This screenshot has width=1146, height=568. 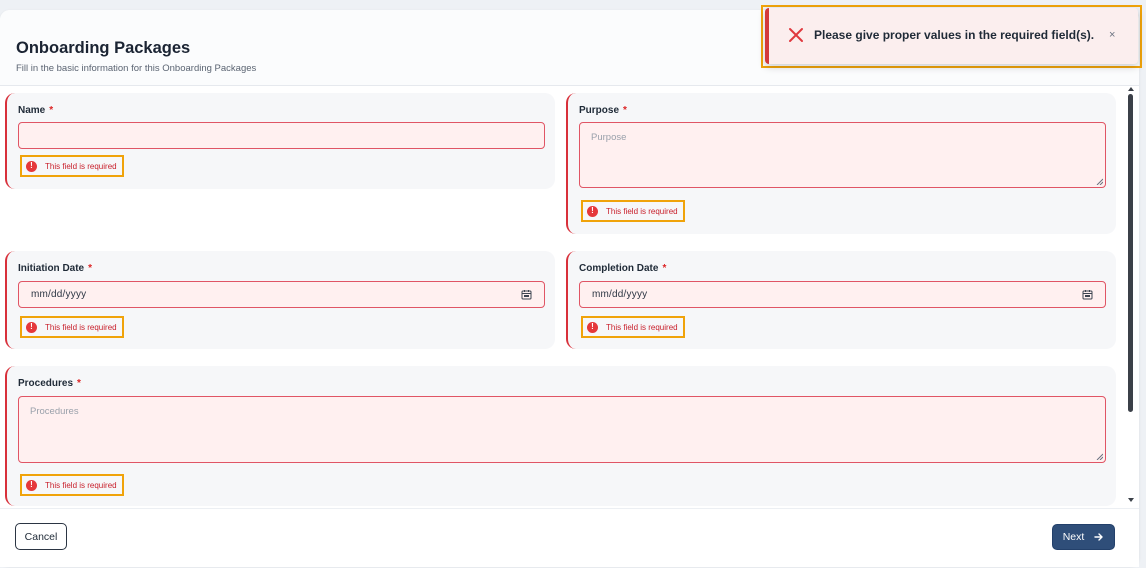 What do you see at coordinates (1131, 89) in the screenshot?
I see `scroll-up-arrow-icon` at bounding box center [1131, 89].